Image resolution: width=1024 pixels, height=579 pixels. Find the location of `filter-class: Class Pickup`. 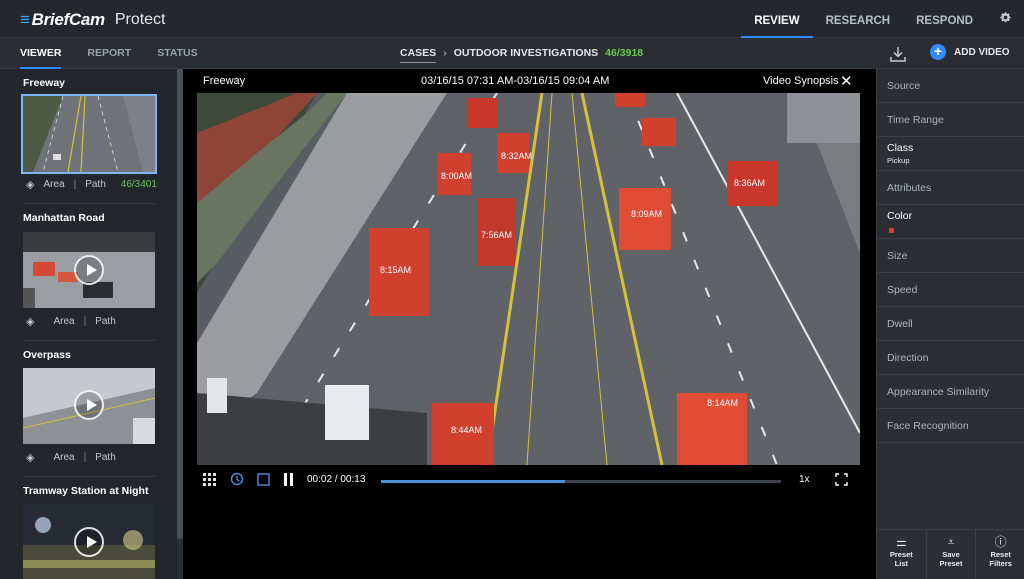

filter-class: Class Pickup is located at coordinates (950, 154).